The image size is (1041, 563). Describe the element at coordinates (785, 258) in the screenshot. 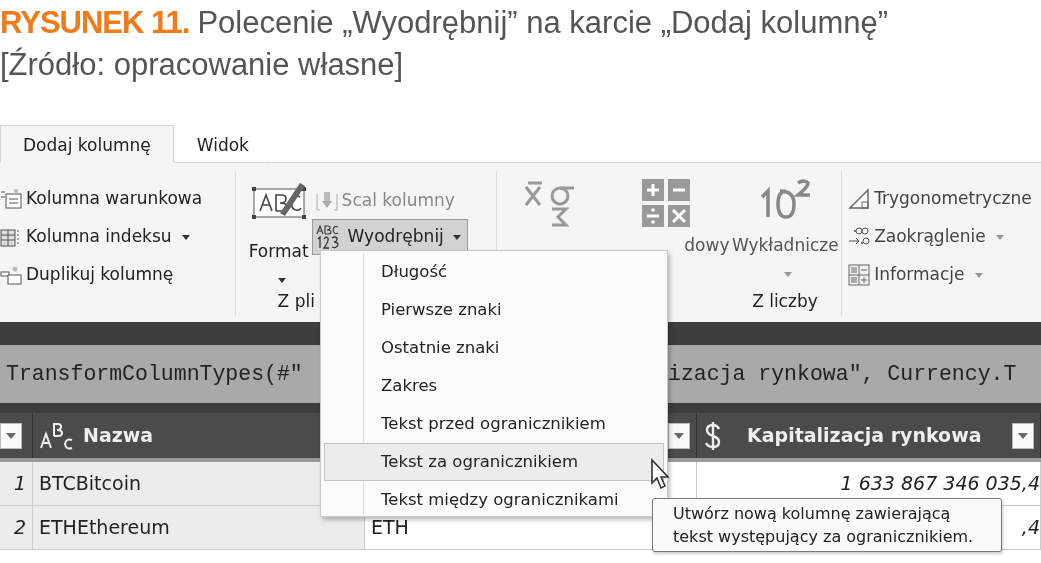

I see `exponent-button: Wykładnicze` at that location.